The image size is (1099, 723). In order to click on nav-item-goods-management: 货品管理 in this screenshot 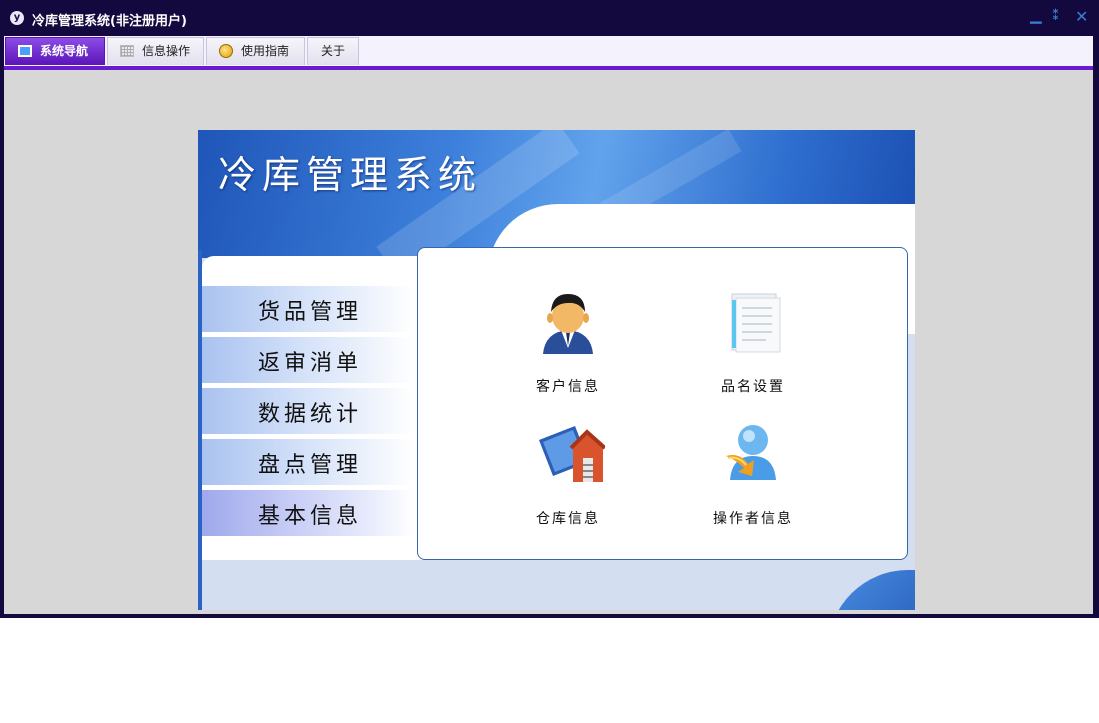, I will do `click(308, 309)`.